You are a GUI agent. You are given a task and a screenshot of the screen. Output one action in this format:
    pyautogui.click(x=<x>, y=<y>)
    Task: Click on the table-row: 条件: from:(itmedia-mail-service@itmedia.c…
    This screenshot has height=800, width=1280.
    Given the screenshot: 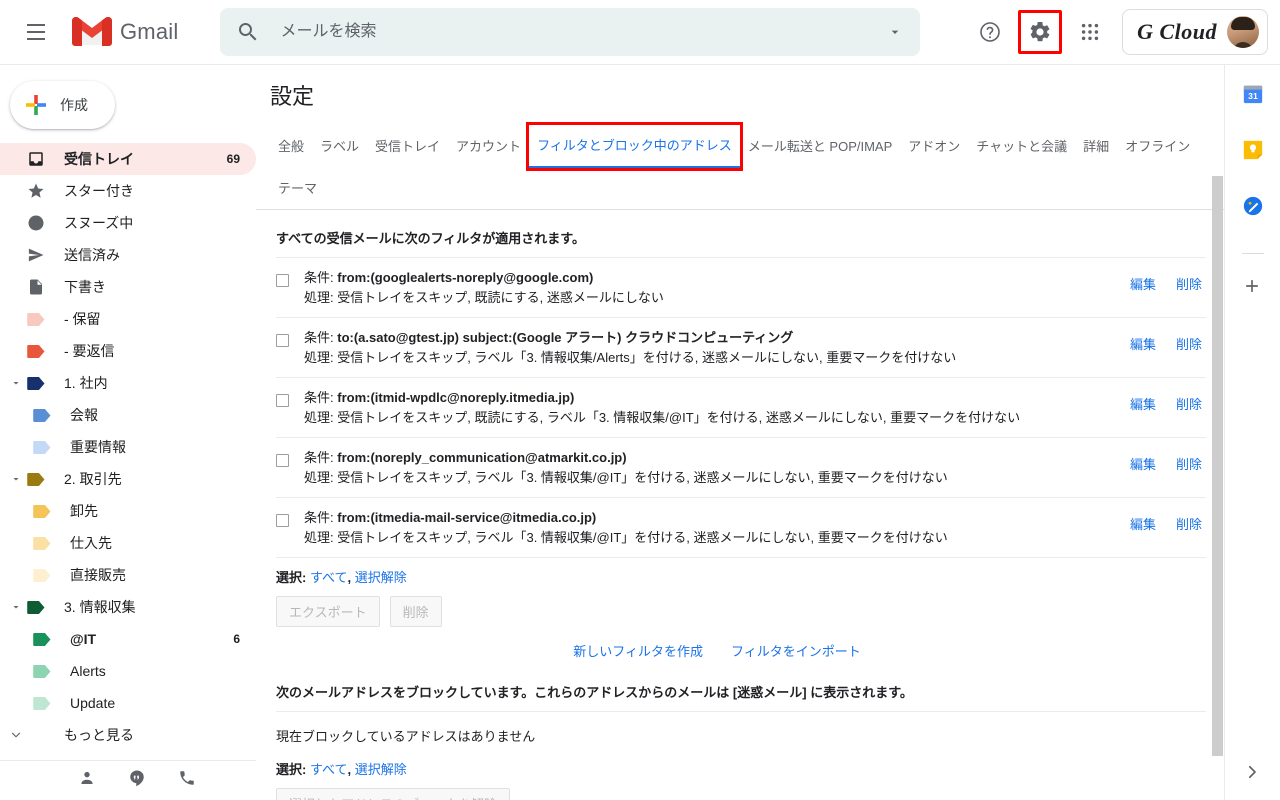 What is the action you would take?
    pyautogui.click(x=741, y=527)
    